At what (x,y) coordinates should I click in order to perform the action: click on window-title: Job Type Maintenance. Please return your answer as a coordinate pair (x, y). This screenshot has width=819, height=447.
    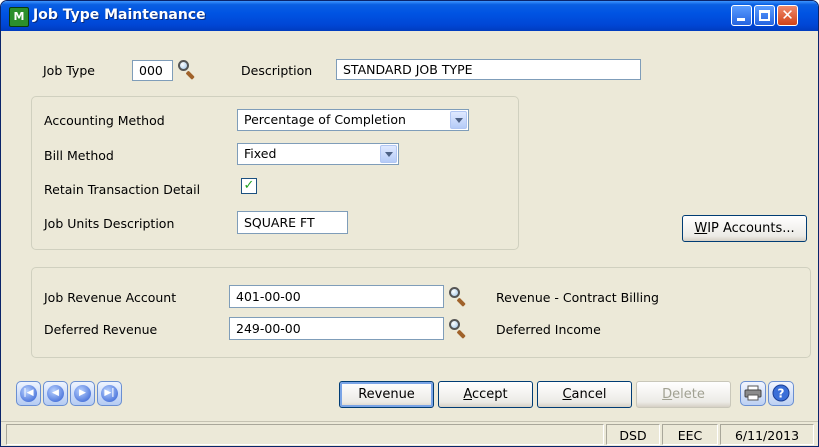
    Looking at the image, I should click on (119, 15).